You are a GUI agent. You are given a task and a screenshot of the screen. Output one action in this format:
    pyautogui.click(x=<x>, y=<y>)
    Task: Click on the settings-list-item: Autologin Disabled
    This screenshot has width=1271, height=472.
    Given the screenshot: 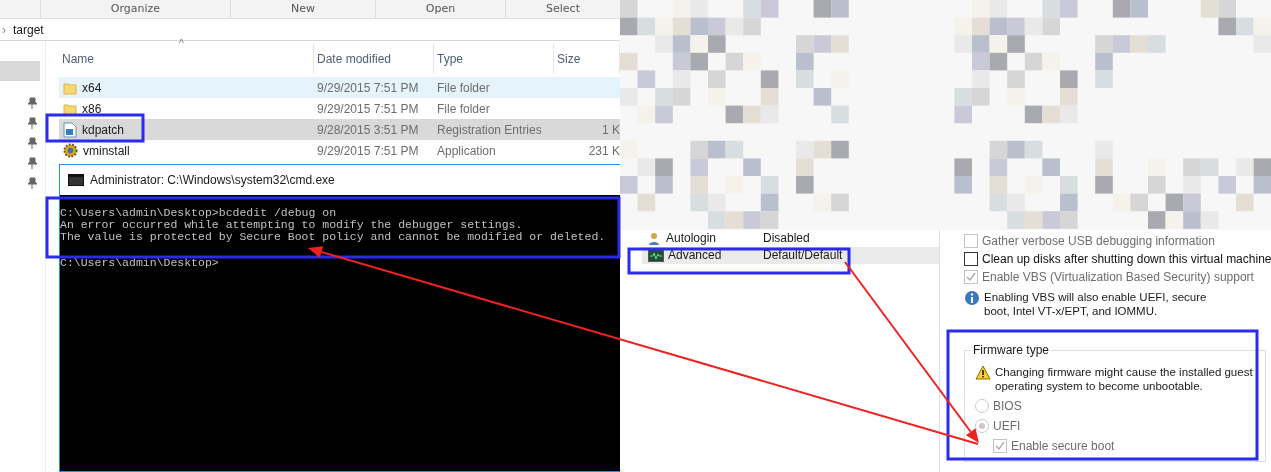 What is the action you would take?
    pyautogui.click(x=790, y=238)
    